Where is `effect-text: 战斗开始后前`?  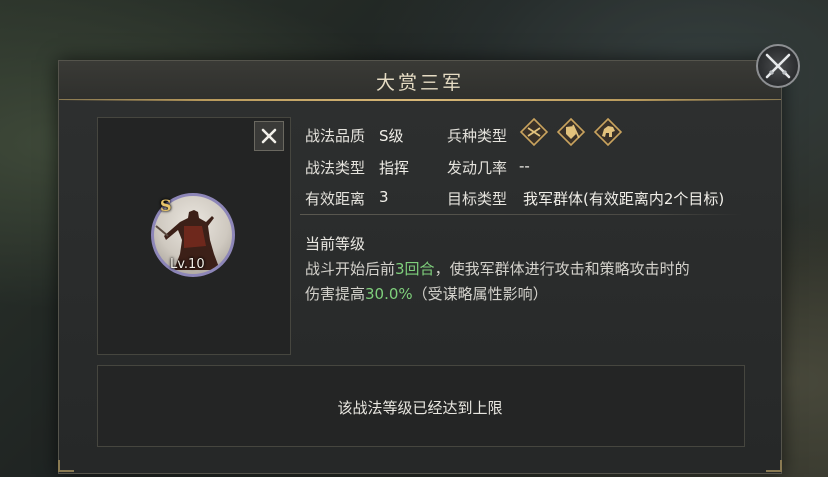
effect-text: 战斗开始后前 is located at coordinates (350, 269).